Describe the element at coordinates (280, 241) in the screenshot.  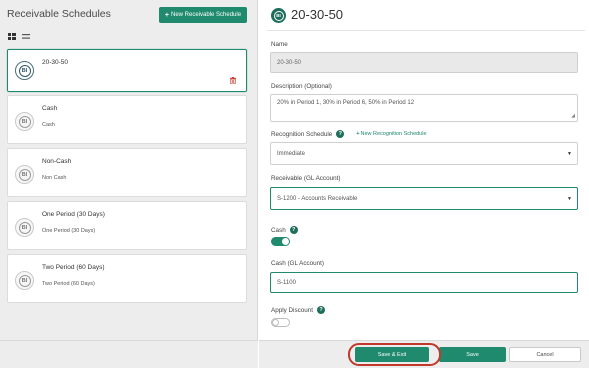
I see `cash-toggle` at that location.